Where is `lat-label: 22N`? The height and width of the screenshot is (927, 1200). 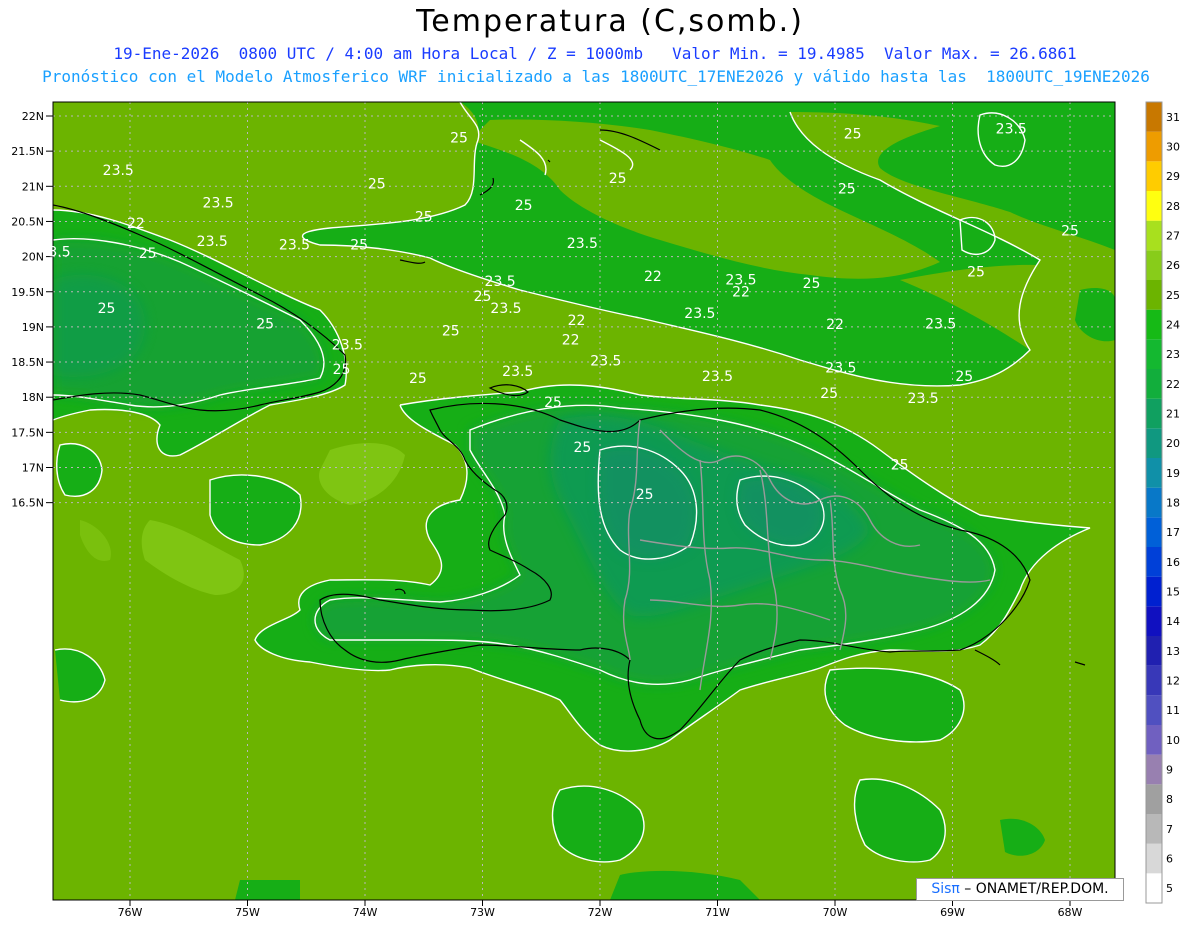 lat-label: 22N is located at coordinates (33, 116).